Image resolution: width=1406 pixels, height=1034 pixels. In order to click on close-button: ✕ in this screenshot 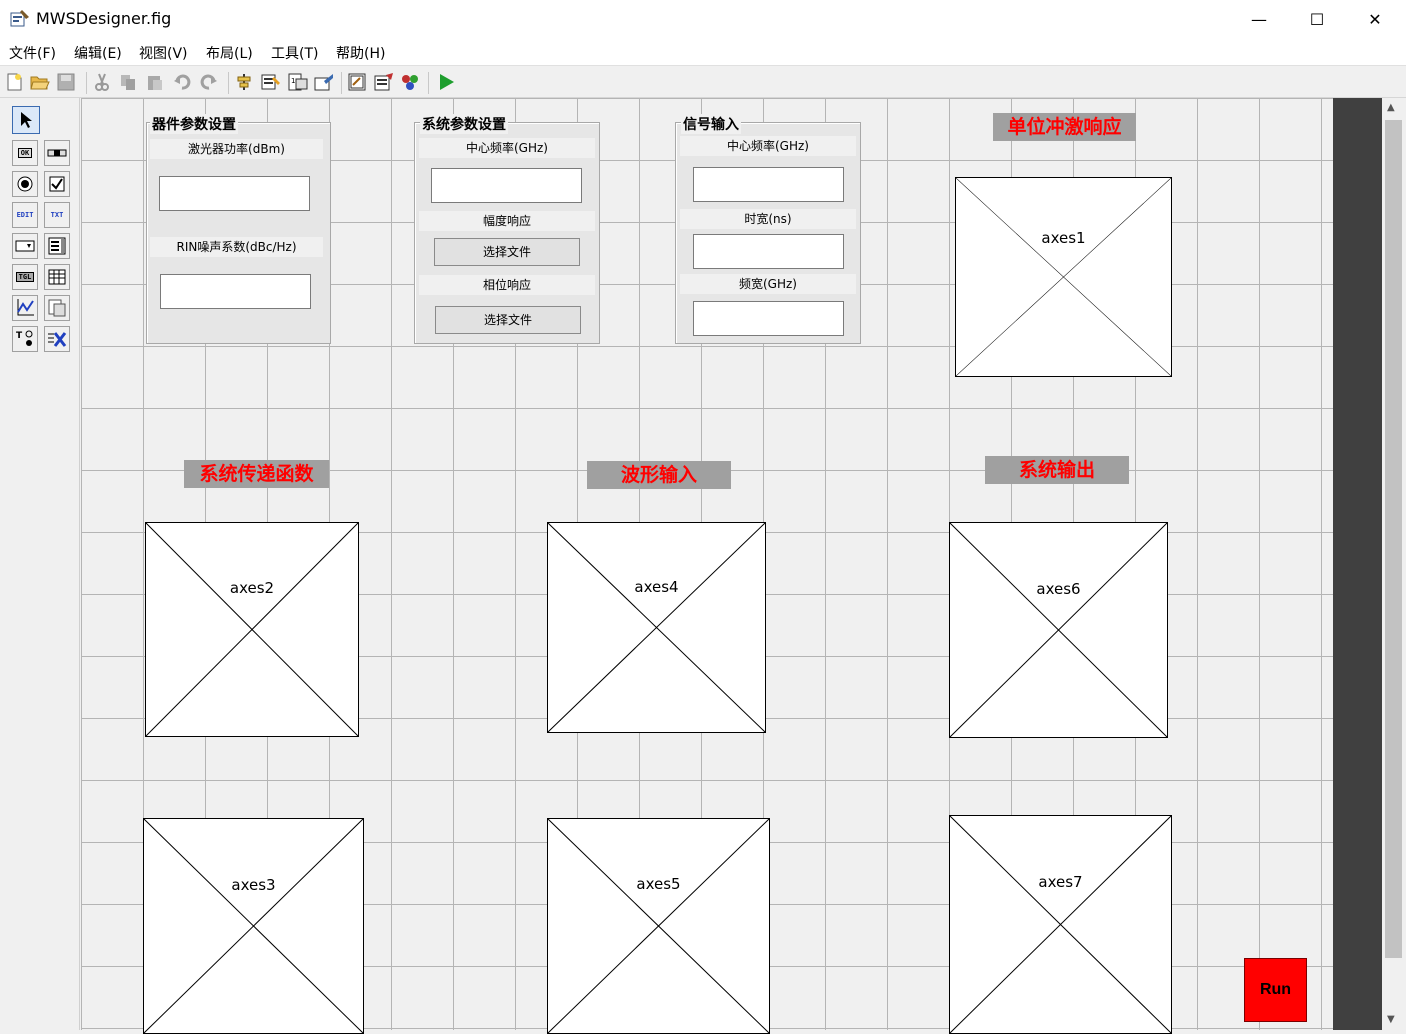, I will do `click(1375, 19)`.